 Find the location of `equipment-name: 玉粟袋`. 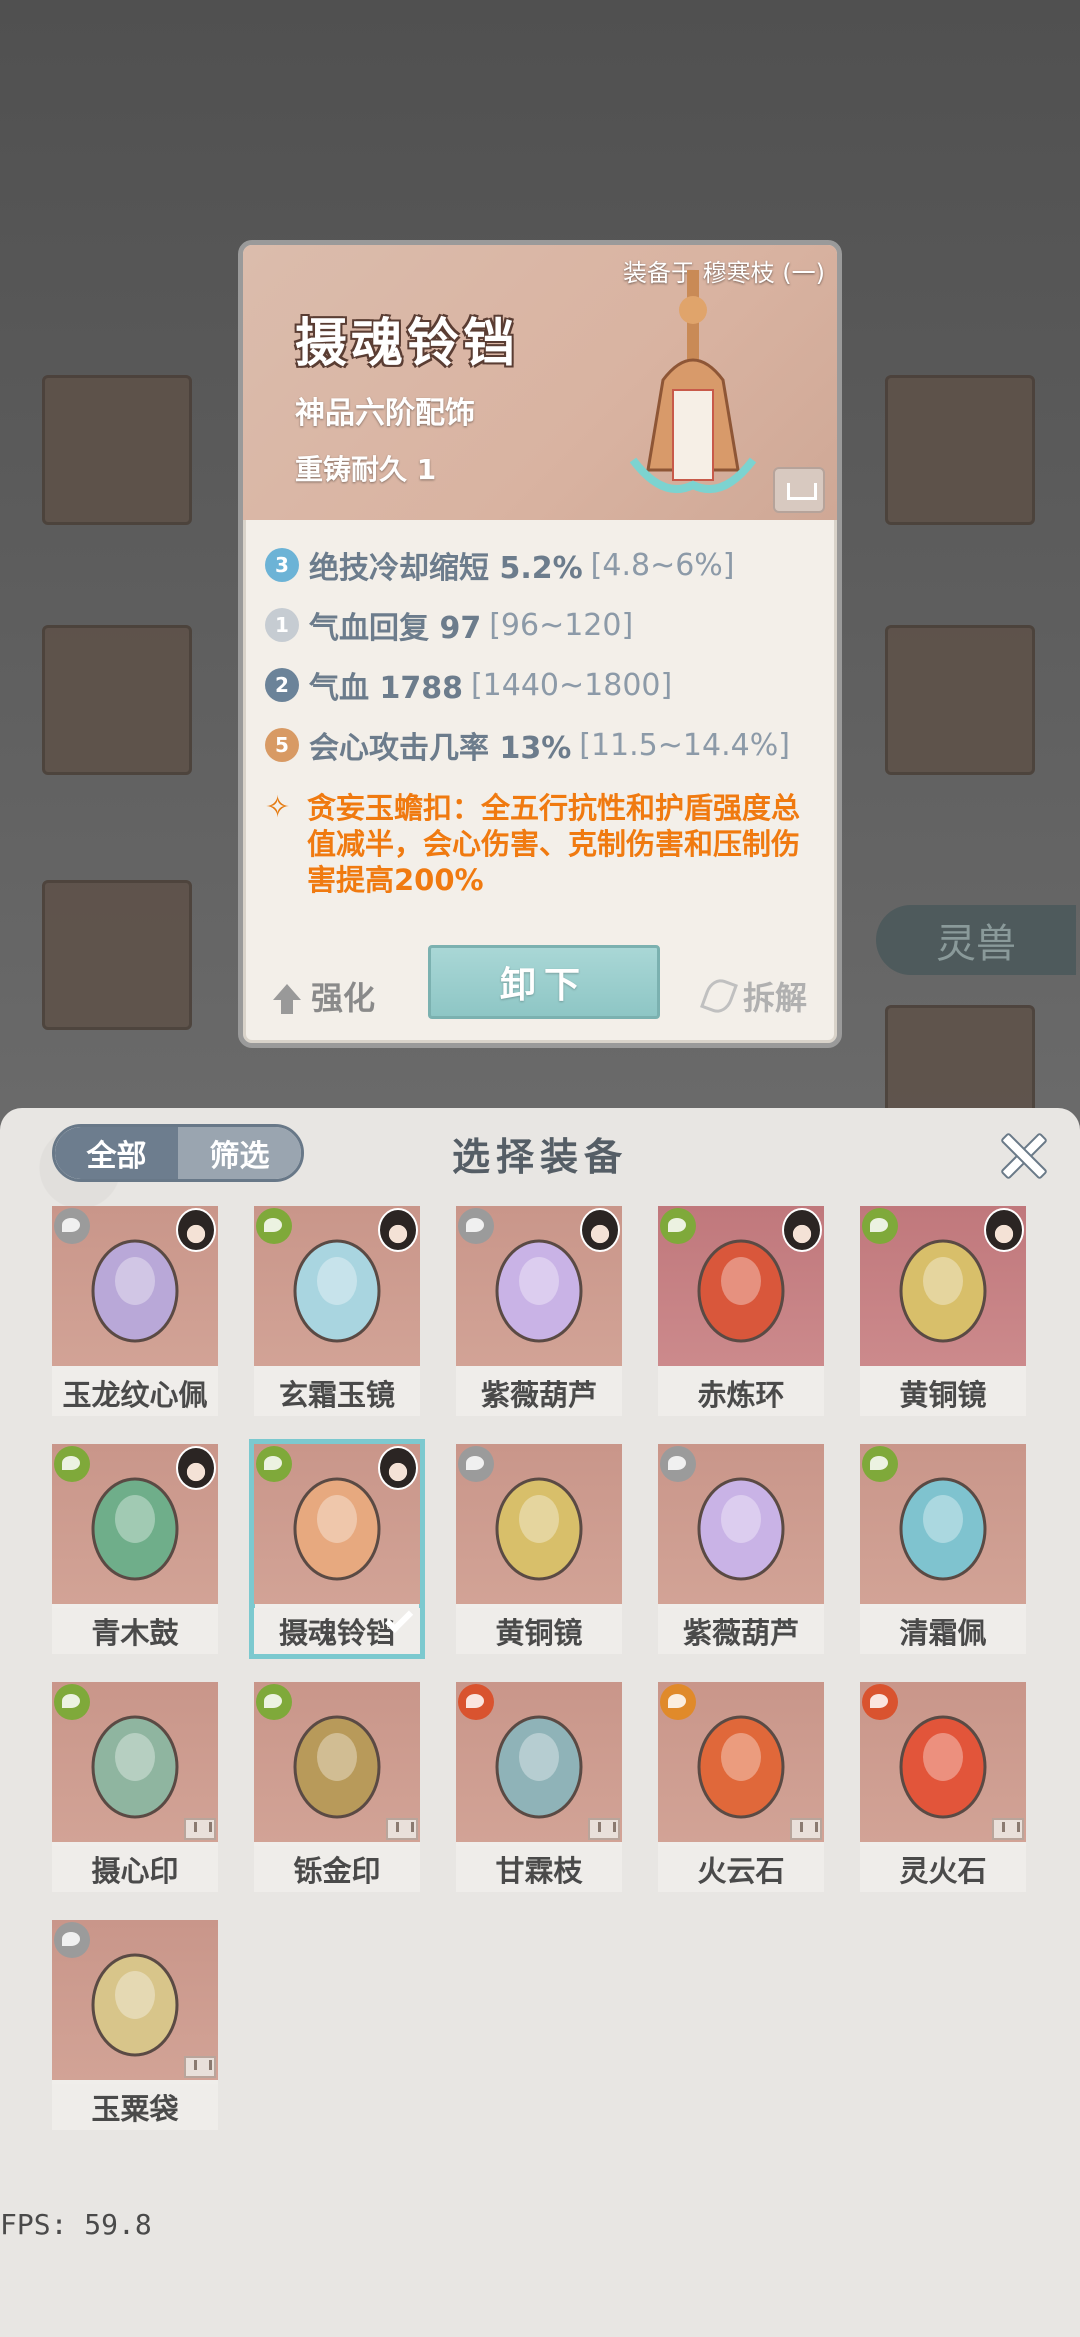

equipment-name: 玉粟袋 is located at coordinates (135, 2107).